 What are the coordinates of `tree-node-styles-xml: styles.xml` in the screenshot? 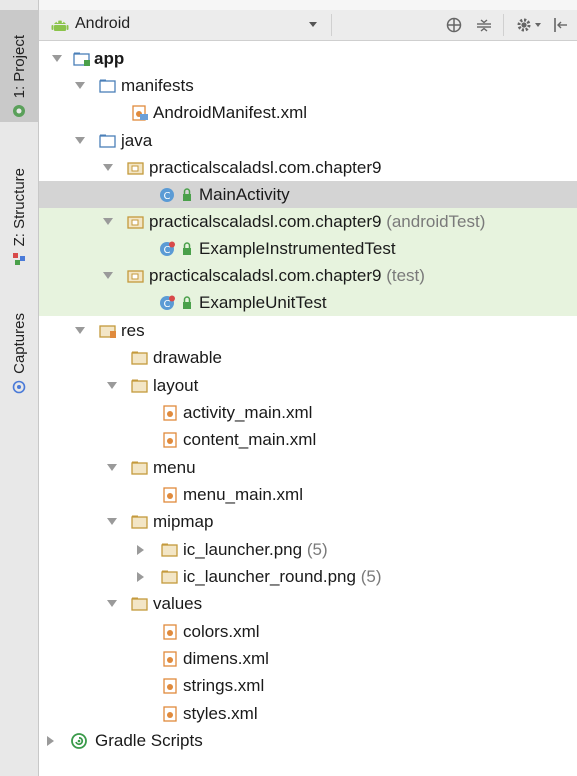 It's located at (308, 713).